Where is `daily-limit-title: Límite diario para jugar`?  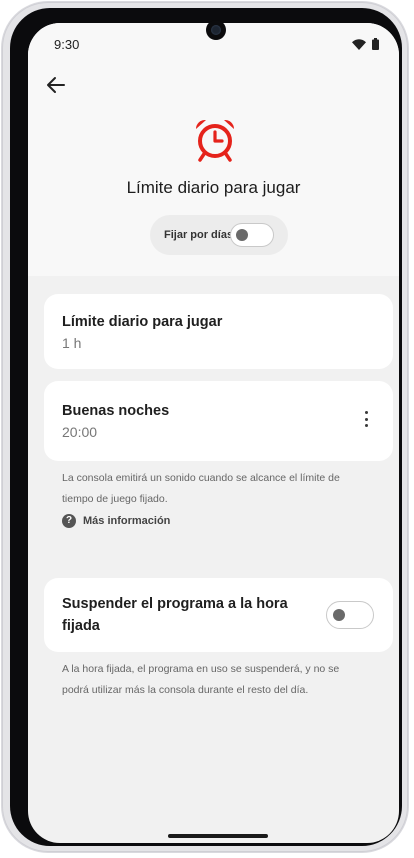 daily-limit-title: Límite diario para jugar is located at coordinates (142, 322).